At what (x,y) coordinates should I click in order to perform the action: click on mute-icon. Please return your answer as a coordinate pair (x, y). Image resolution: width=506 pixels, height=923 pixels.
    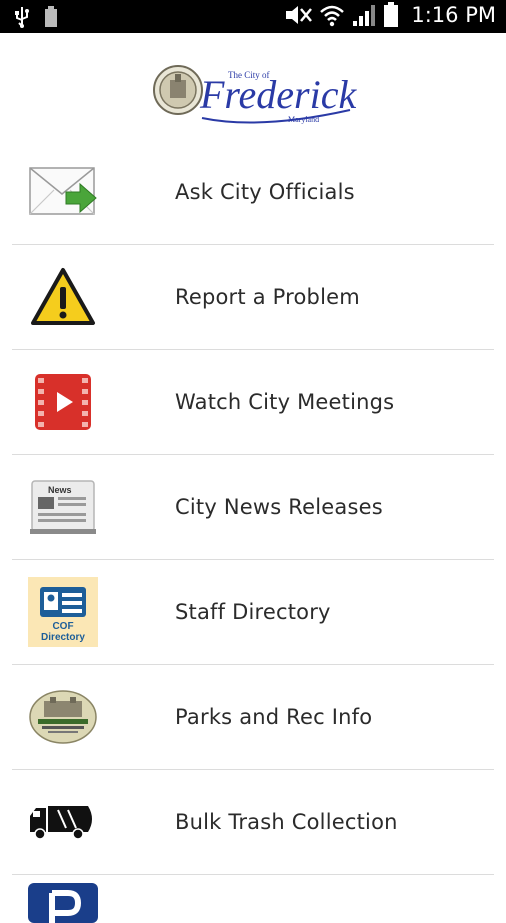
    Looking at the image, I should click on (299, 15).